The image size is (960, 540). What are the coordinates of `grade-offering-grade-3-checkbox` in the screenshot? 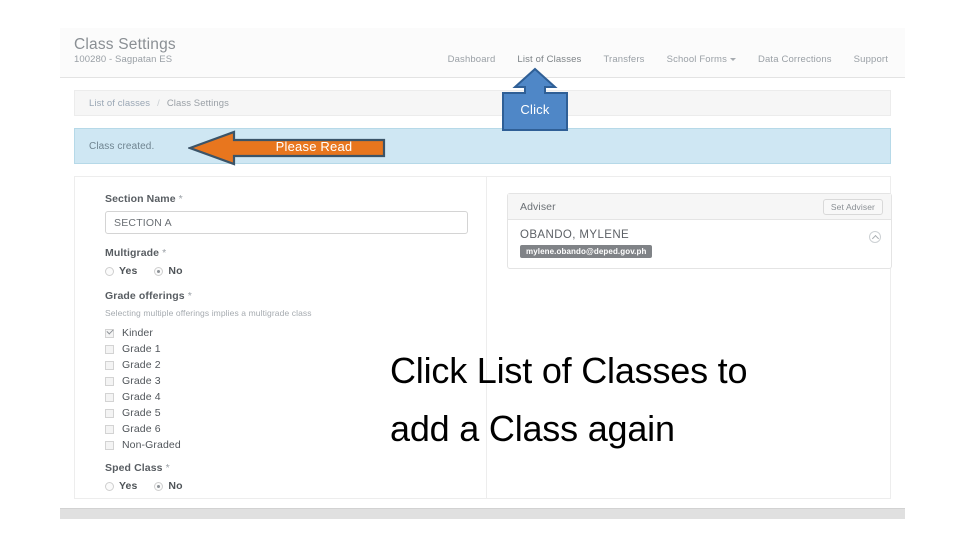 It's located at (109, 381).